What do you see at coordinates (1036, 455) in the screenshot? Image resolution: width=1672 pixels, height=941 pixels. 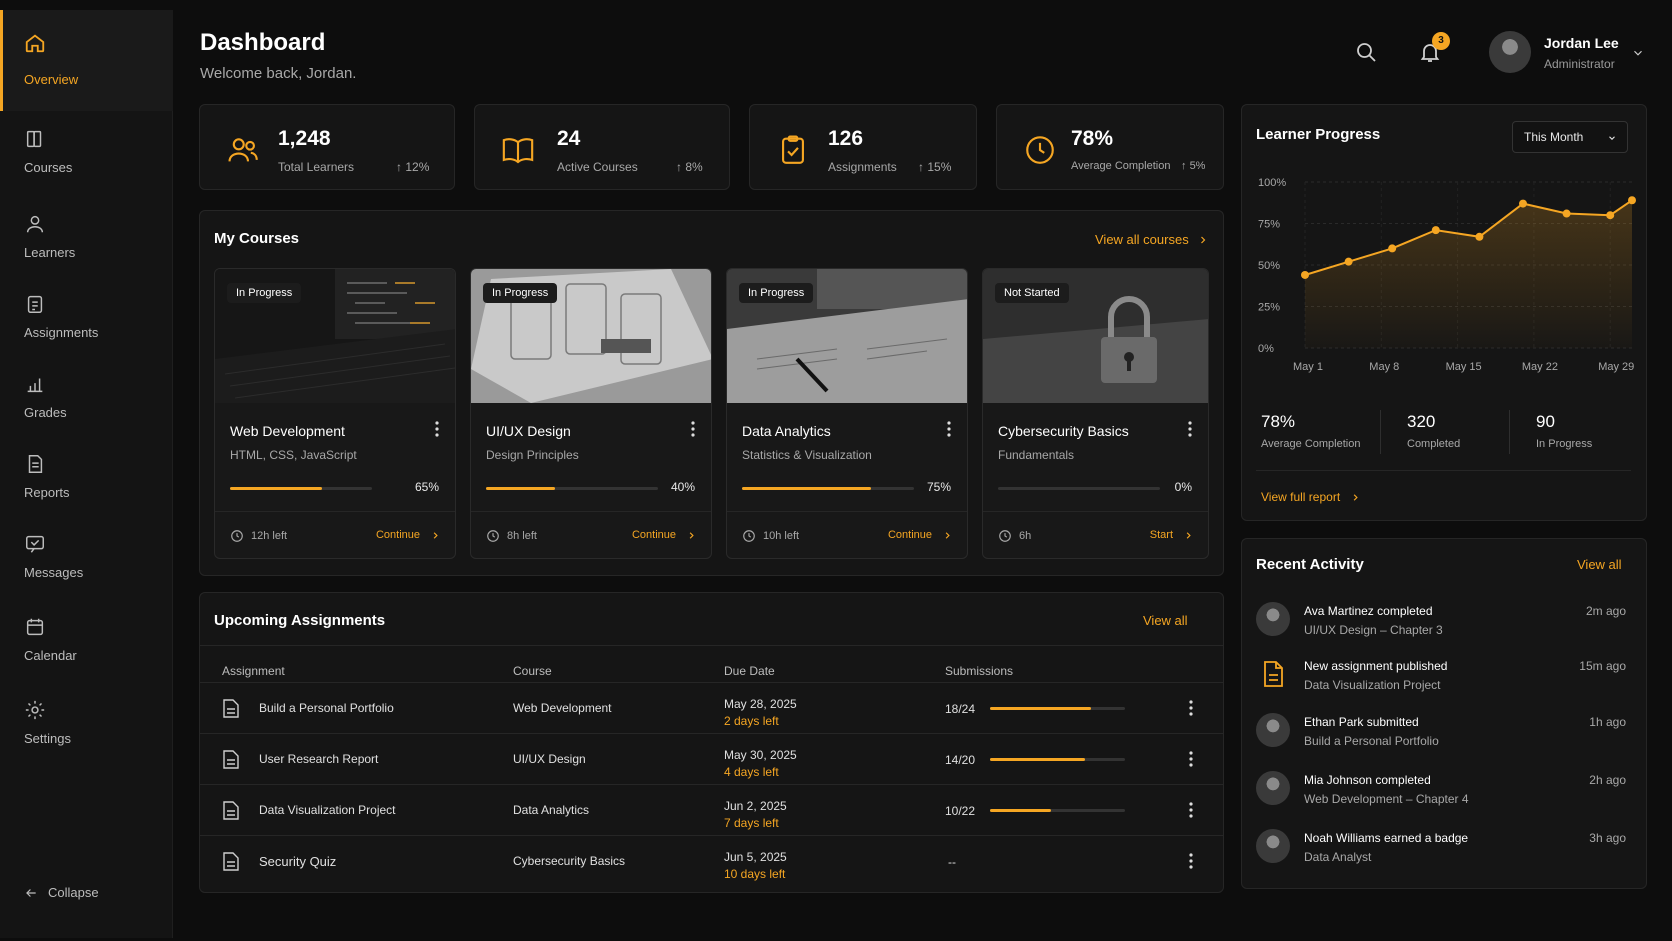 I see `course-subtitle: Fundamentals` at bounding box center [1036, 455].